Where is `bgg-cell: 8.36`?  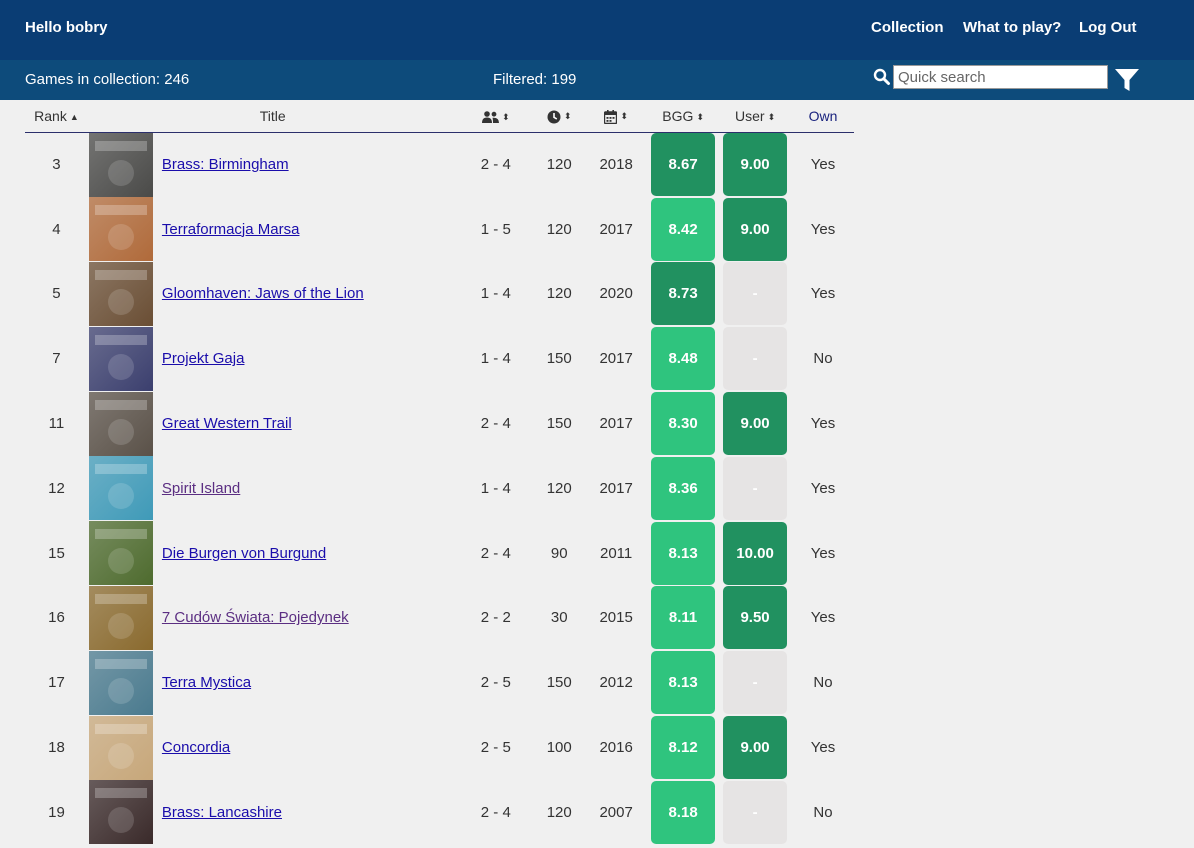 bgg-cell: 8.36 is located at coordinates (683, 488).